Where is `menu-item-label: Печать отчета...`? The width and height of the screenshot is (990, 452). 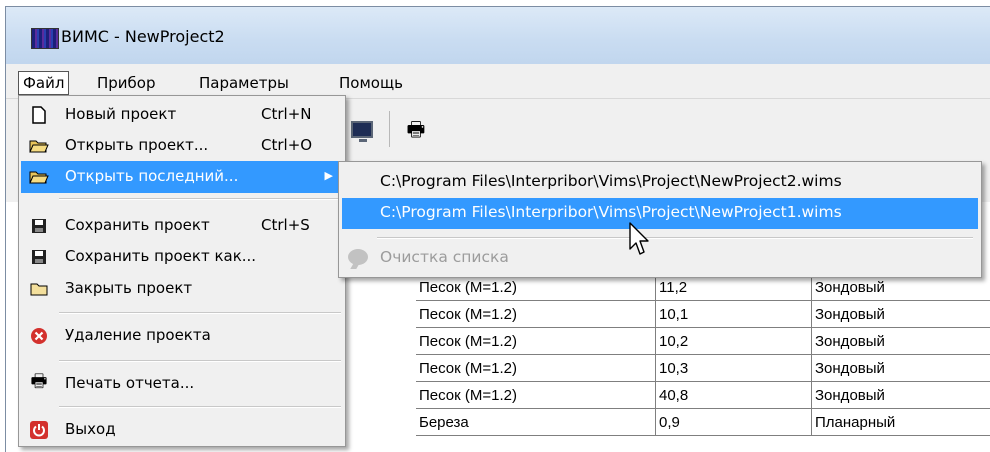 menu-item-label: Печать отчета... is located at coordinates (130, 383).